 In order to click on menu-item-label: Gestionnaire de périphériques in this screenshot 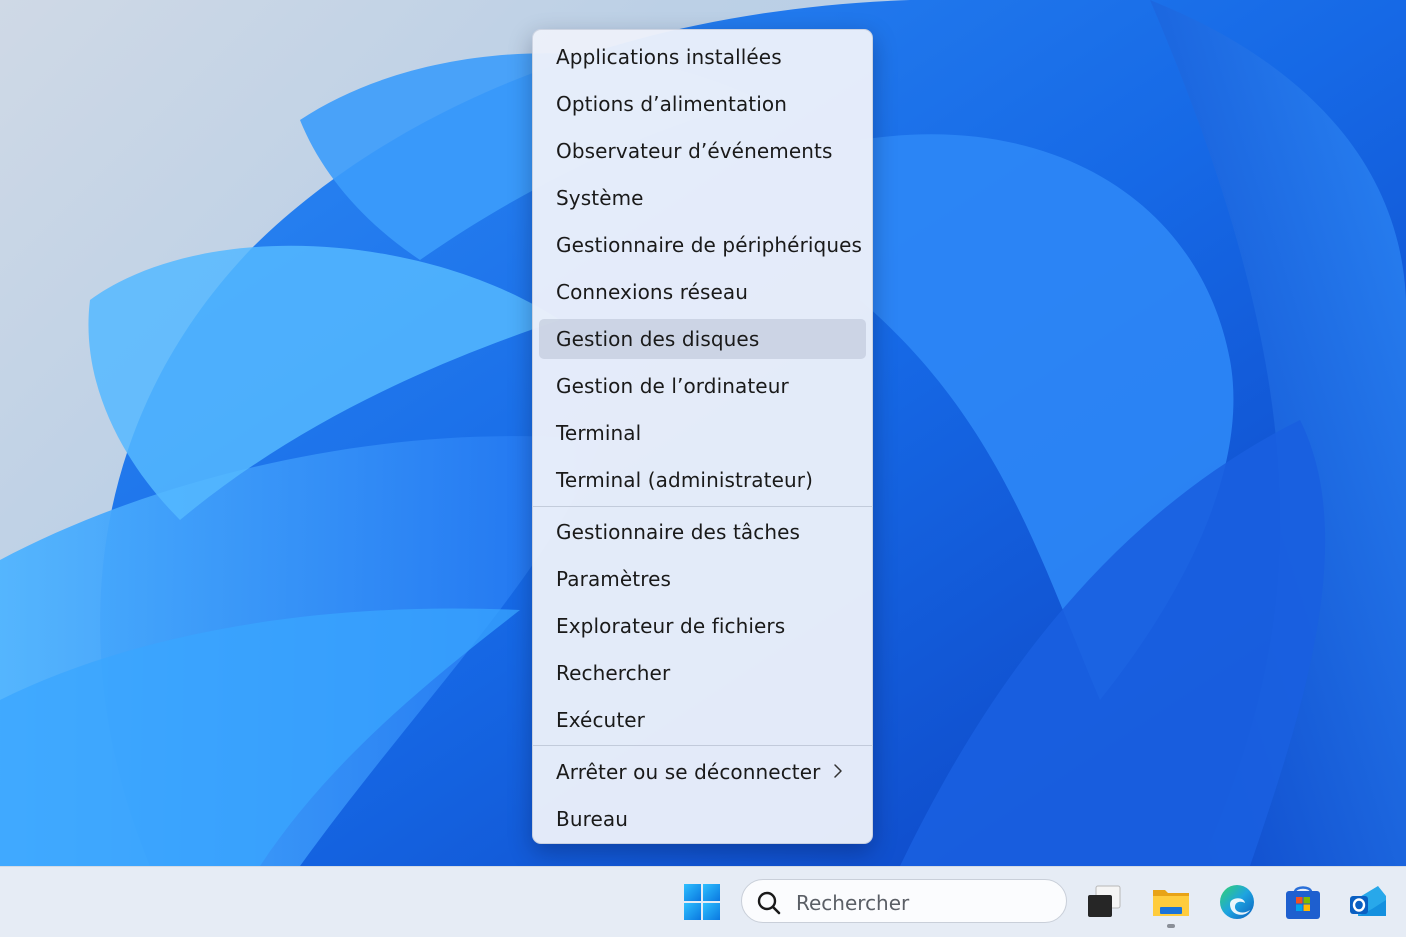, I will do `click(709, 245)`.